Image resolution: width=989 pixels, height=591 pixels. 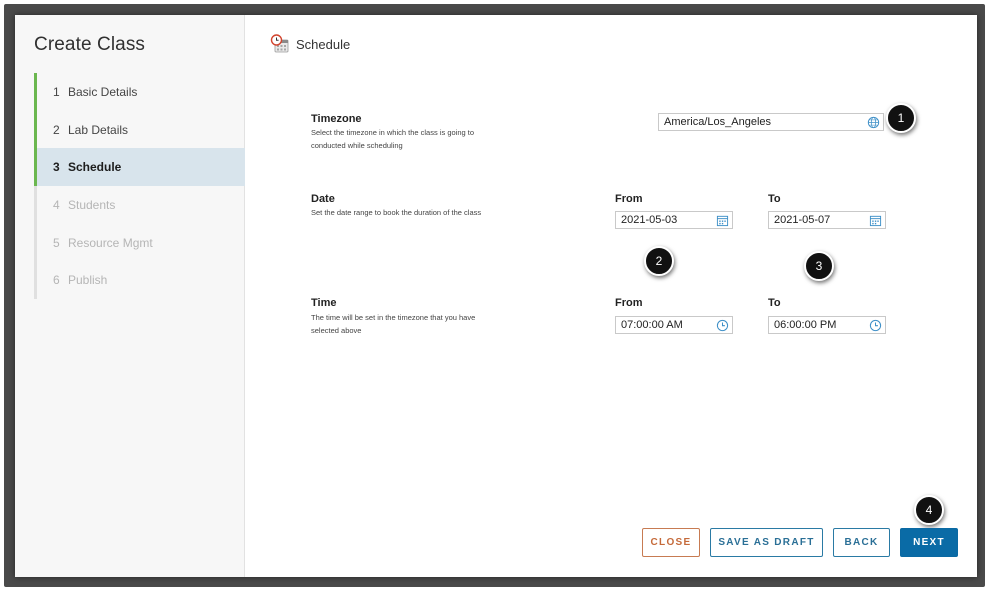 What do you see at coordinates (90, 44) in the screenshot?
I see `modal-title: Create Class` at bounding box center [90, 44].